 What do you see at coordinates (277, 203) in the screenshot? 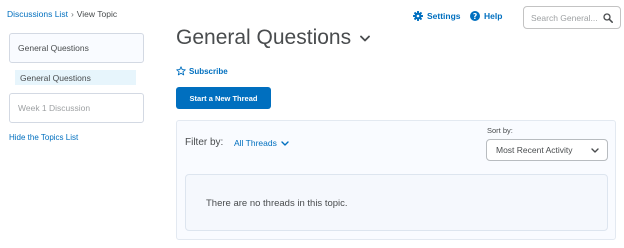
I see `empty-threads-message: There are no threads in this topic.` at bounding box center [277, 203].